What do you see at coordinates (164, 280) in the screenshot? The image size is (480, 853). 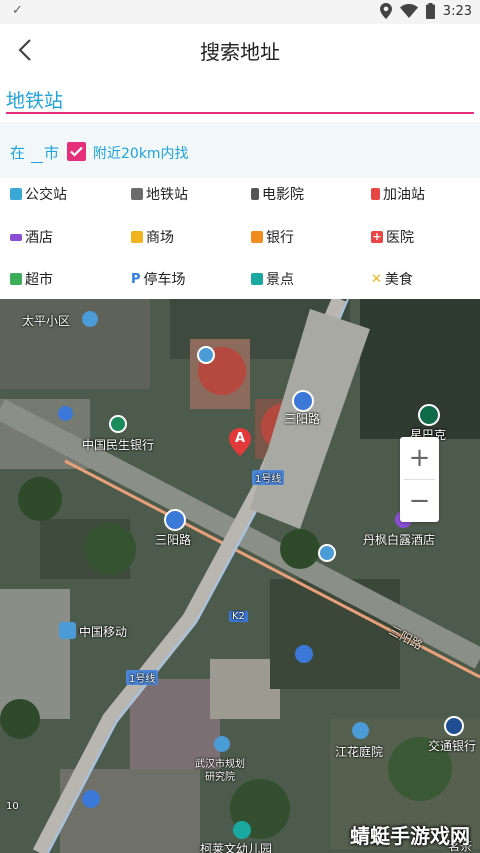 I see `category-label: 停车场` at bounding box center [164, 280].